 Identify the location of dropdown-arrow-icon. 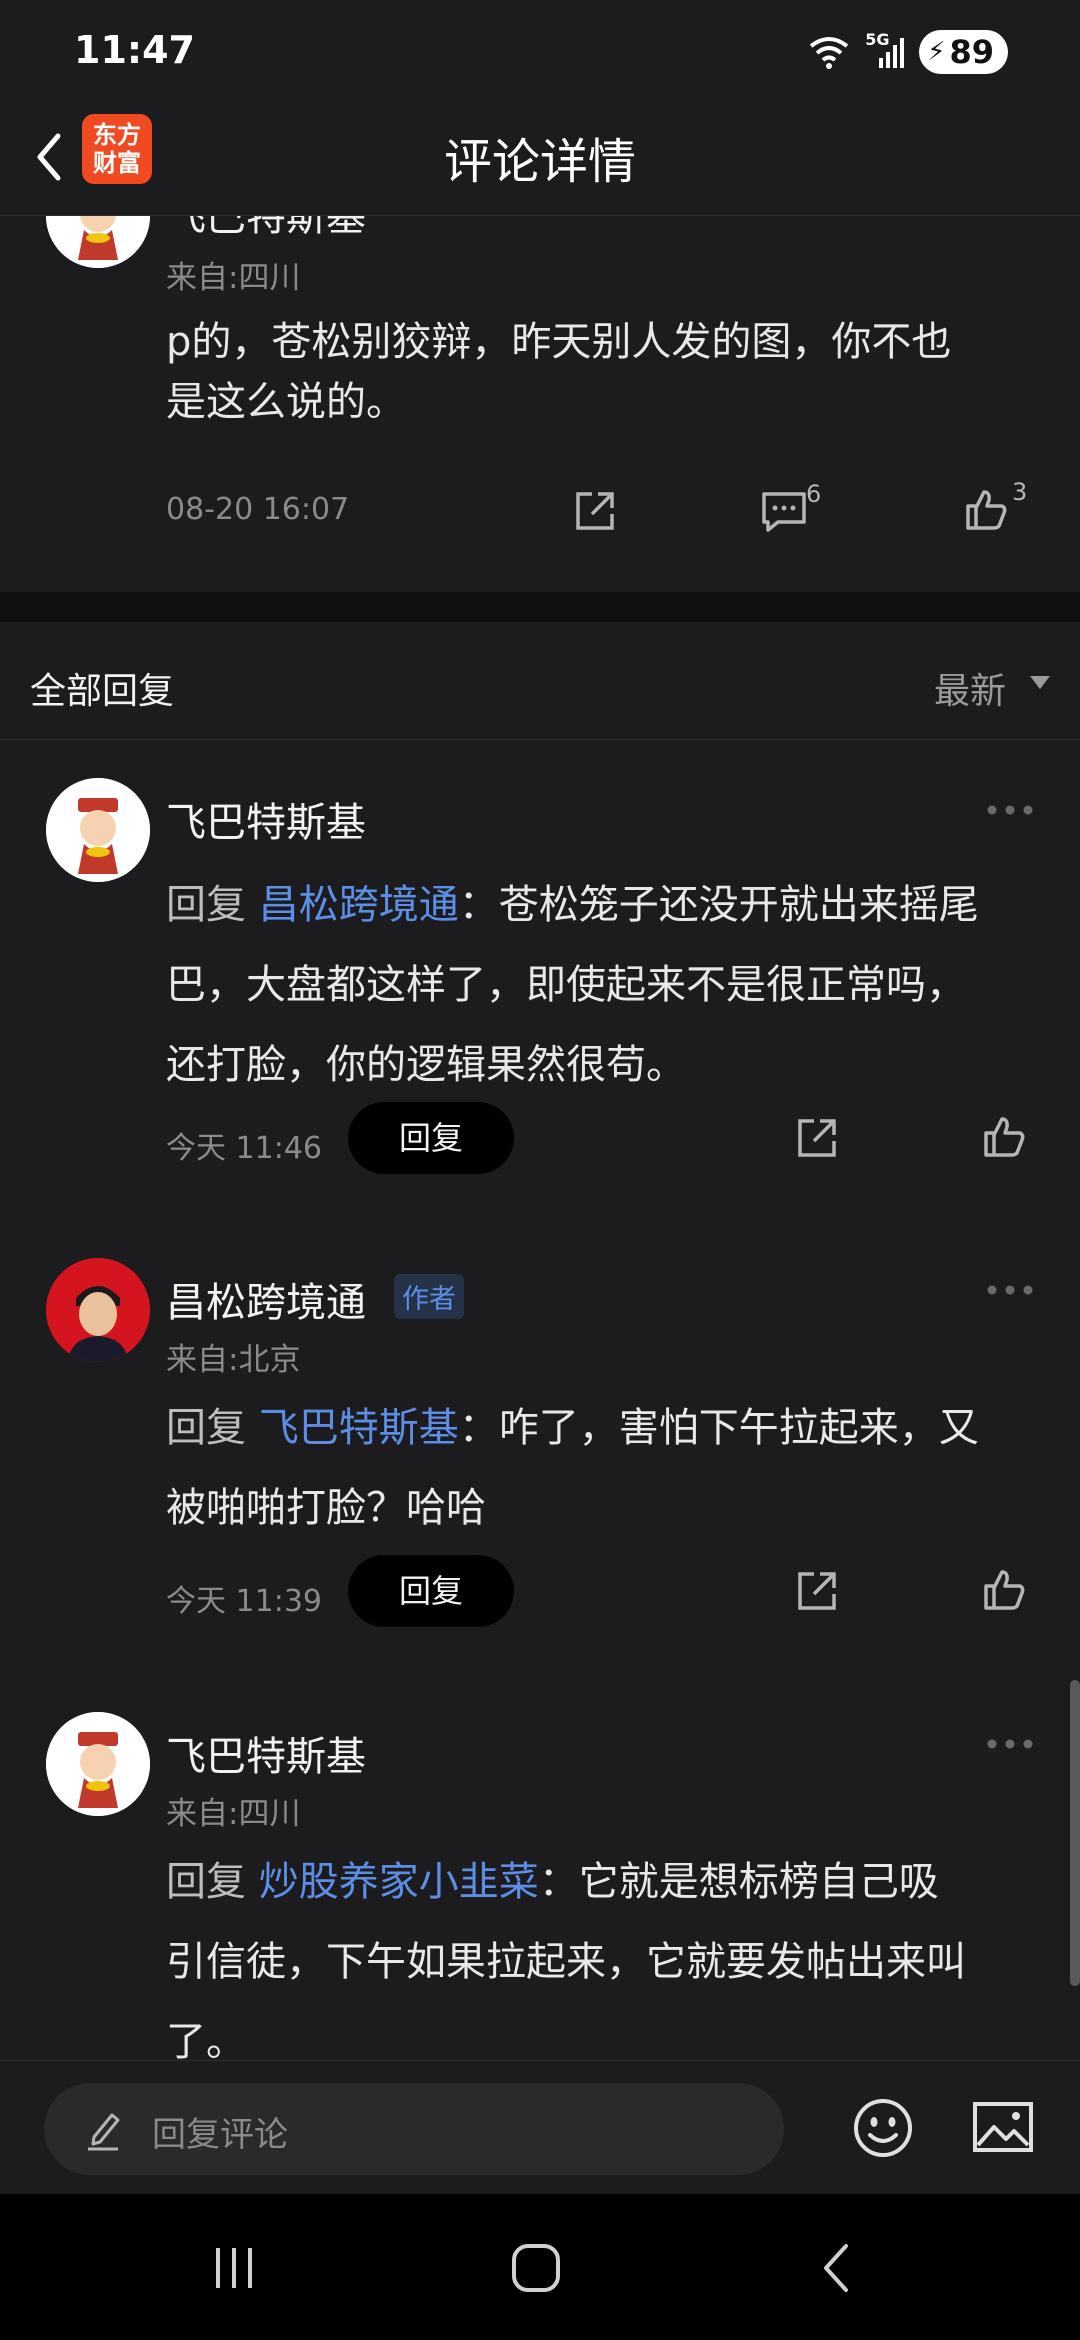
(1040, 682).